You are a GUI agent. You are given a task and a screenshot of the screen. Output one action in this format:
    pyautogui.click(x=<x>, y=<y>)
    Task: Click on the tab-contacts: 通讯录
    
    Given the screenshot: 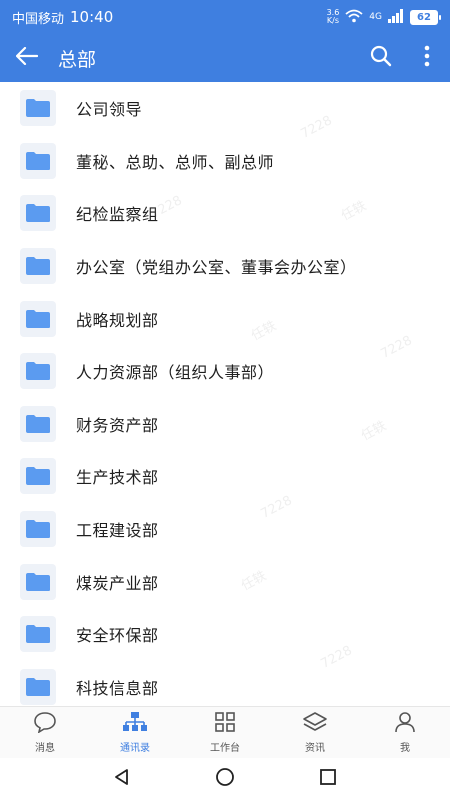 What is the action you would take?
    pyautogui.click(x=135, y=732)
    